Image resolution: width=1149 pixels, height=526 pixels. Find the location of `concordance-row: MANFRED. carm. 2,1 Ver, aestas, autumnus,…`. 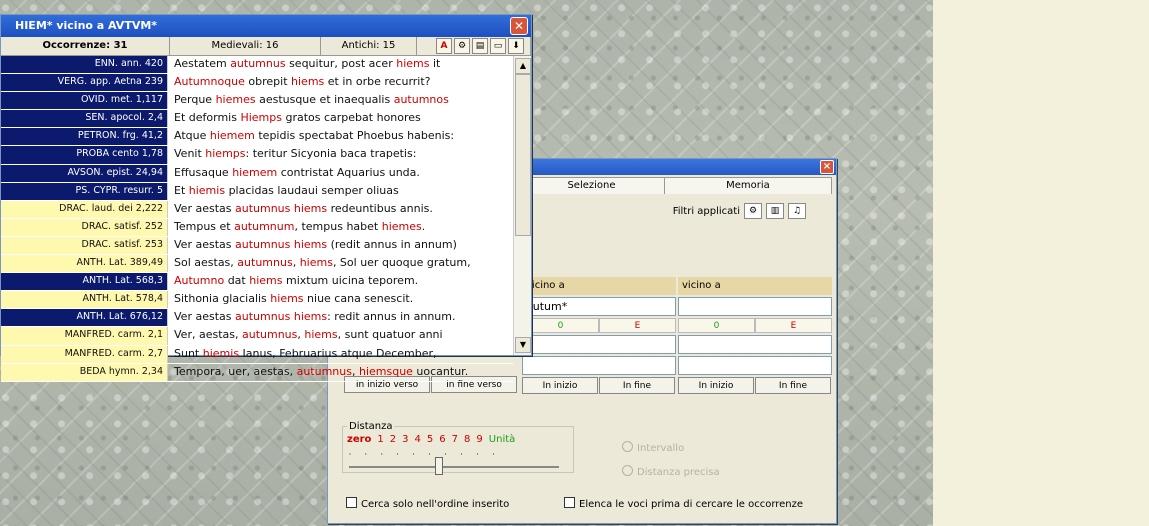

concordance-row: MANFRED. carm. 2,1 Ver, aestas, autumnus,… is located at coordinates (257, 336).